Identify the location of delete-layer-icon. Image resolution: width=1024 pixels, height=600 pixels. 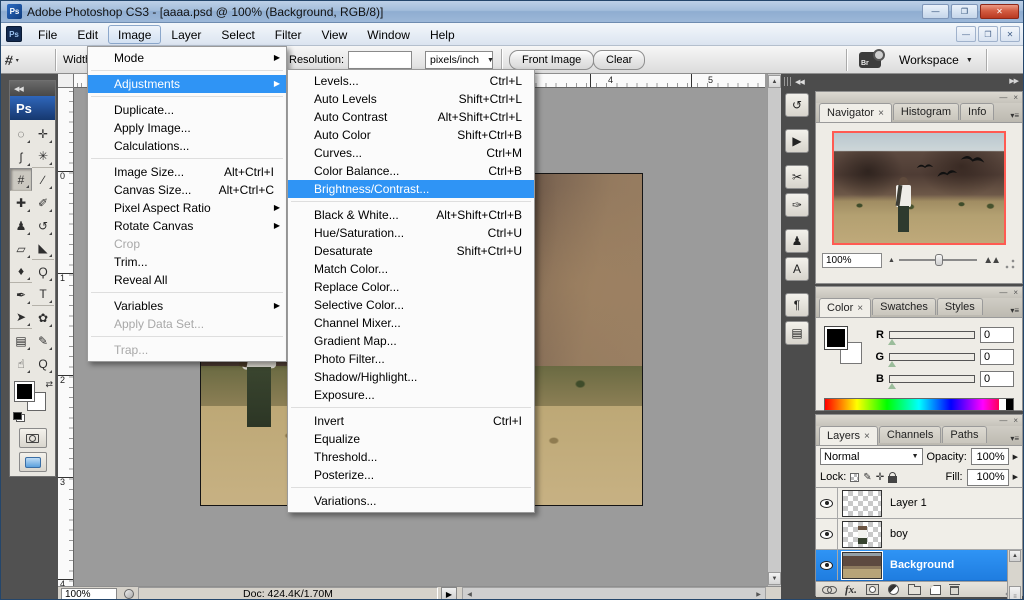
(954, 589).